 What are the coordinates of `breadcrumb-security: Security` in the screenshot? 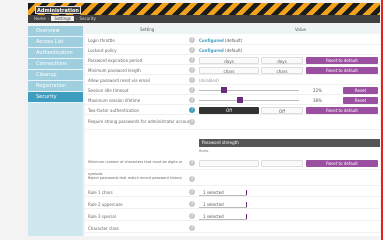 It's located at (87, 18).